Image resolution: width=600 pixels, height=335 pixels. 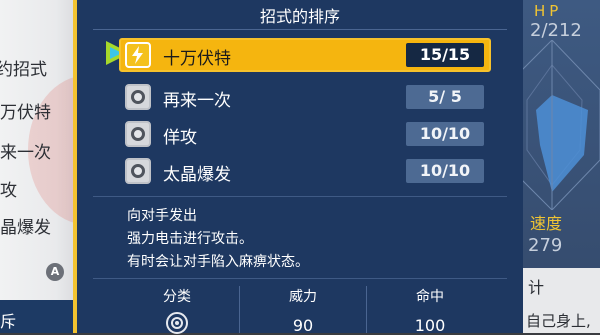 What do you see at coordinates (162, 216) in the screenshot?
I see `description-line: 向对手发出` at bounding box center [162, 216].